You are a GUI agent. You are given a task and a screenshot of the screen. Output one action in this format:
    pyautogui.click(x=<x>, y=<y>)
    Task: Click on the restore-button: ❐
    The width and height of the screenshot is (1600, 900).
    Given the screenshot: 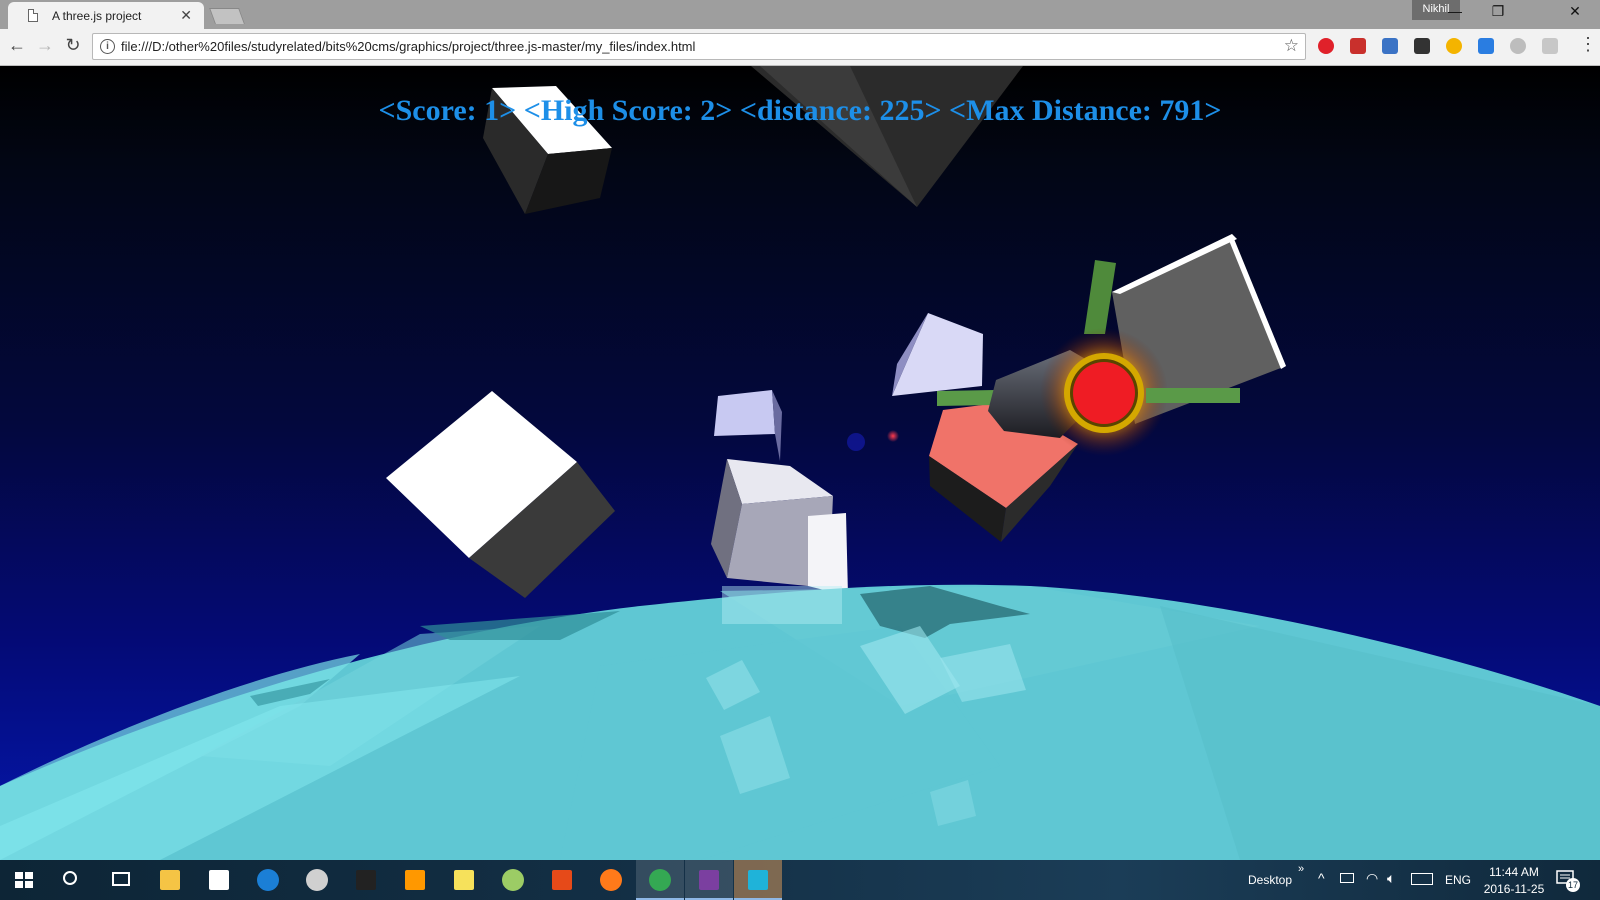 What is the action you would take?
    pyautogui.click(x=1498, y=11)
    